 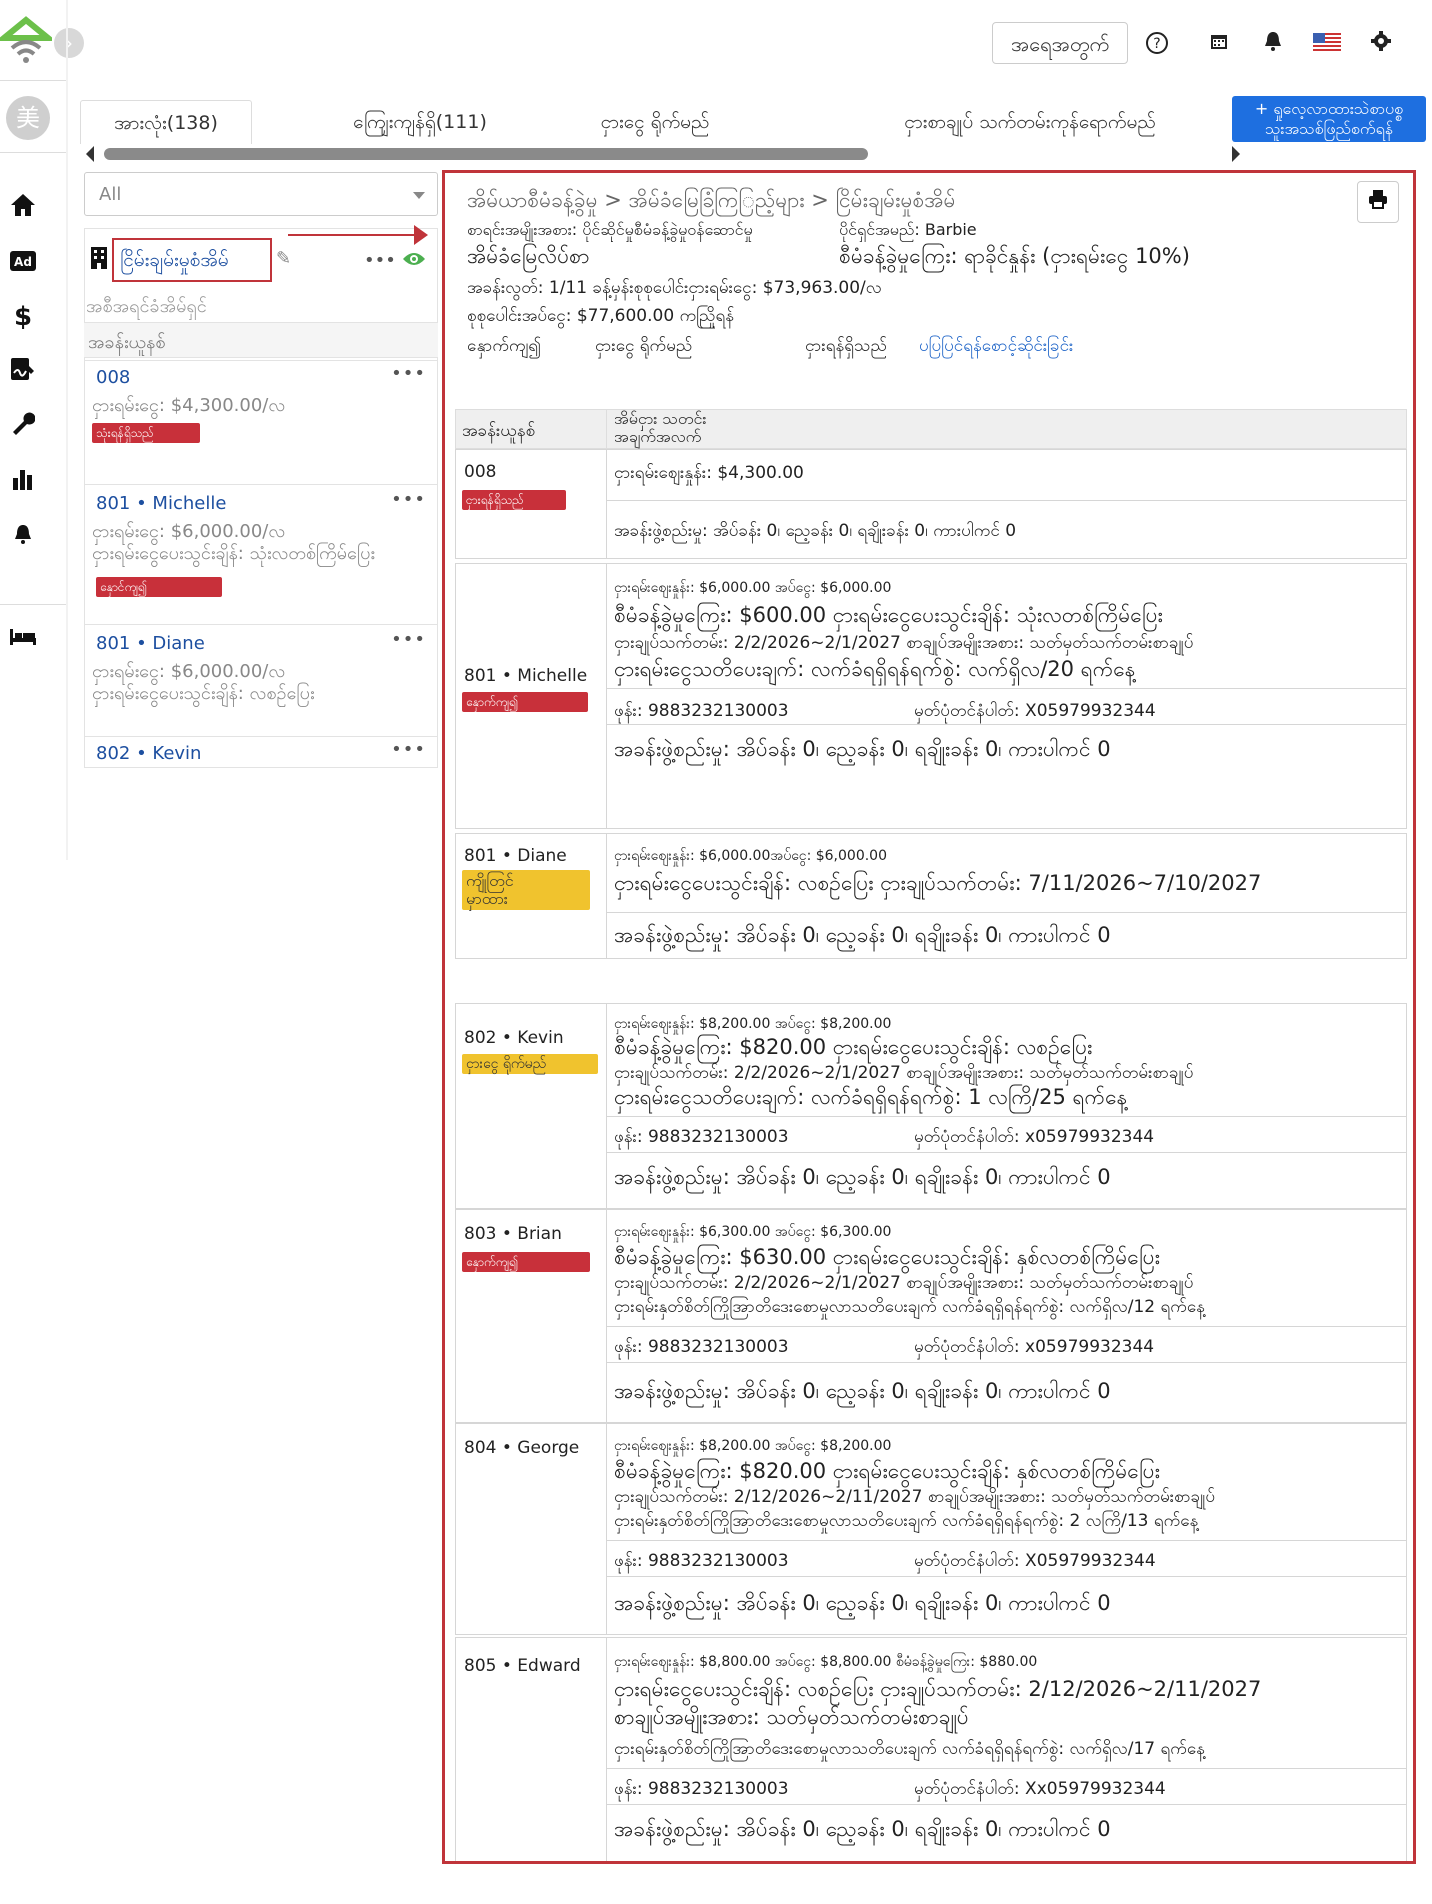 I want to click on tab-arrears: ကျြေးကျန်ရှိ(111), so click(x=420, y=122).